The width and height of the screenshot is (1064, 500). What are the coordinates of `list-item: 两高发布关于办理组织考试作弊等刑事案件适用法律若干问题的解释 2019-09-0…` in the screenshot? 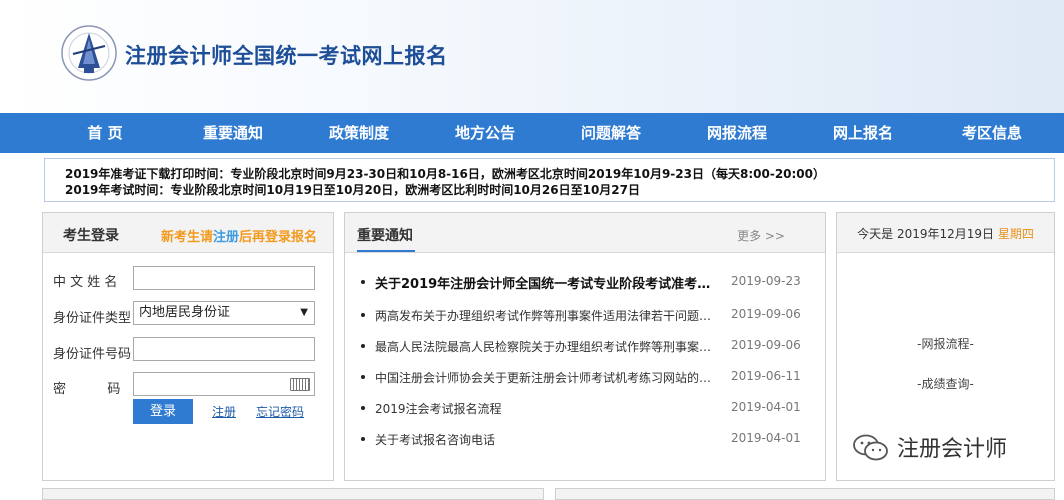 It's located at (584, 315).